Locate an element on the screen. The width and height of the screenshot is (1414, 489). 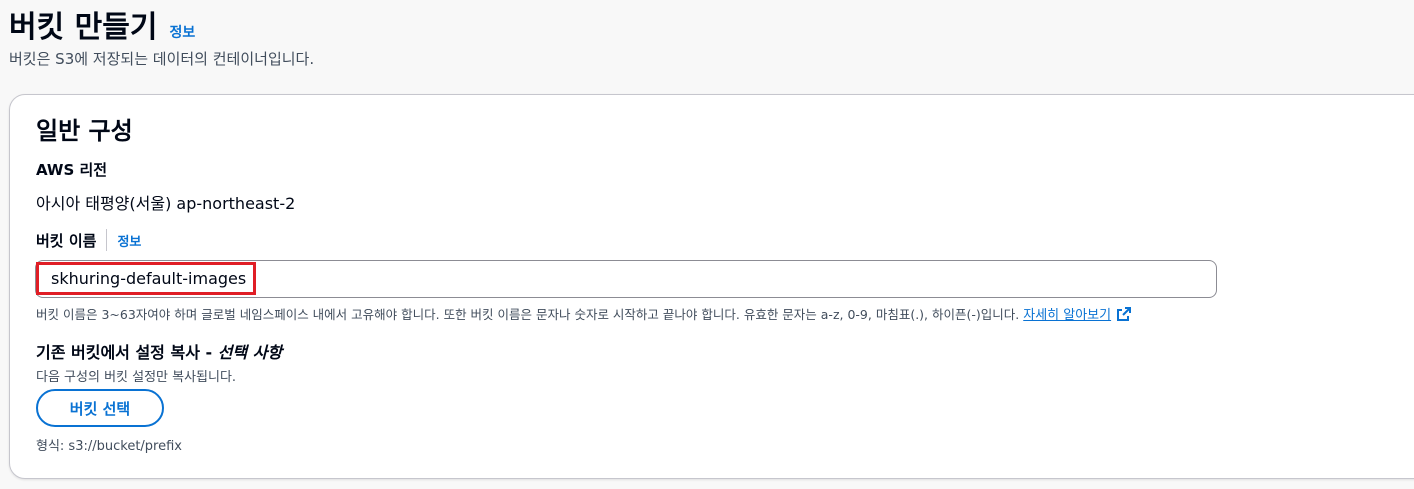
copy-settings-label: 기존 버킷에서 설정 복사 - 선택 사항 is located at coordinates (159, 351).